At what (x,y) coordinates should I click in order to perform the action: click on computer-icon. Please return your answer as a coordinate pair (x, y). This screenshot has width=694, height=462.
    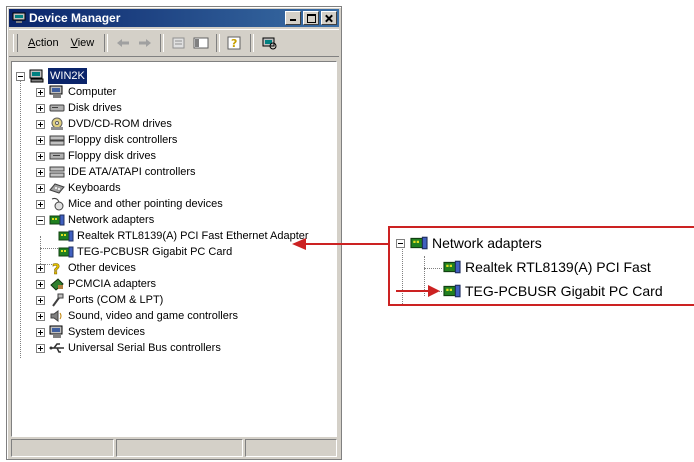
    Looking at the image, I should click on (56, 91).